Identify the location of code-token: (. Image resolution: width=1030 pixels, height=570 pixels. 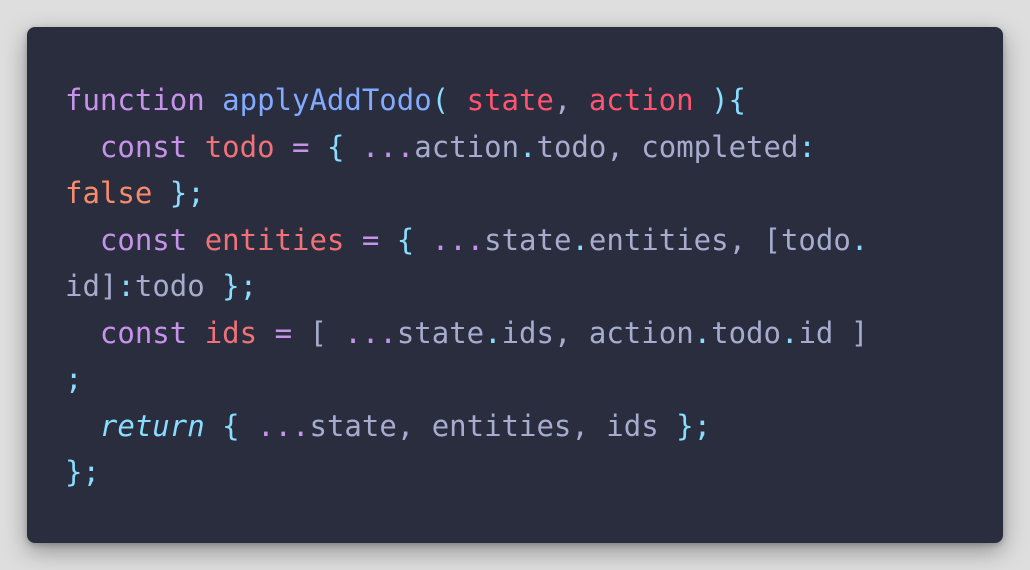
(449, 100).